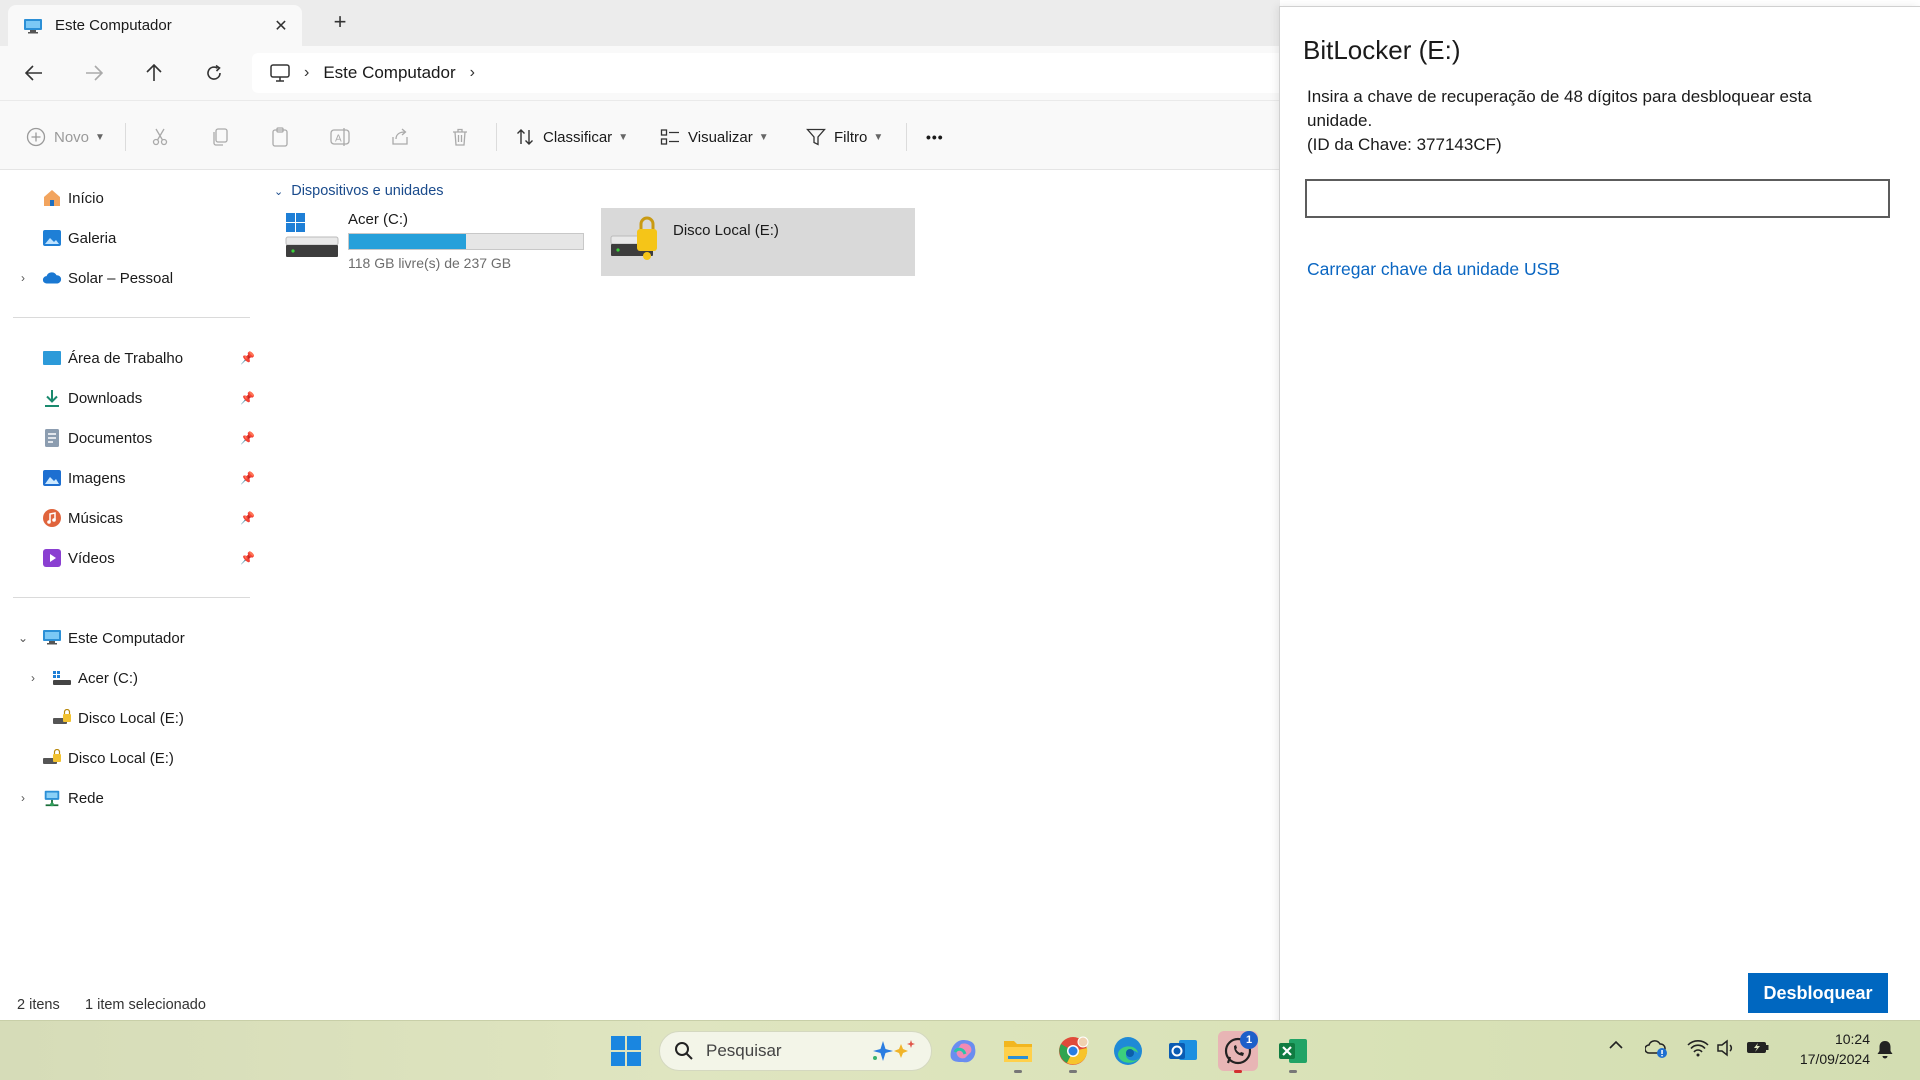 This screenshot has height=1080, width=1920. I want to click on delete-button, so click(460, 137).